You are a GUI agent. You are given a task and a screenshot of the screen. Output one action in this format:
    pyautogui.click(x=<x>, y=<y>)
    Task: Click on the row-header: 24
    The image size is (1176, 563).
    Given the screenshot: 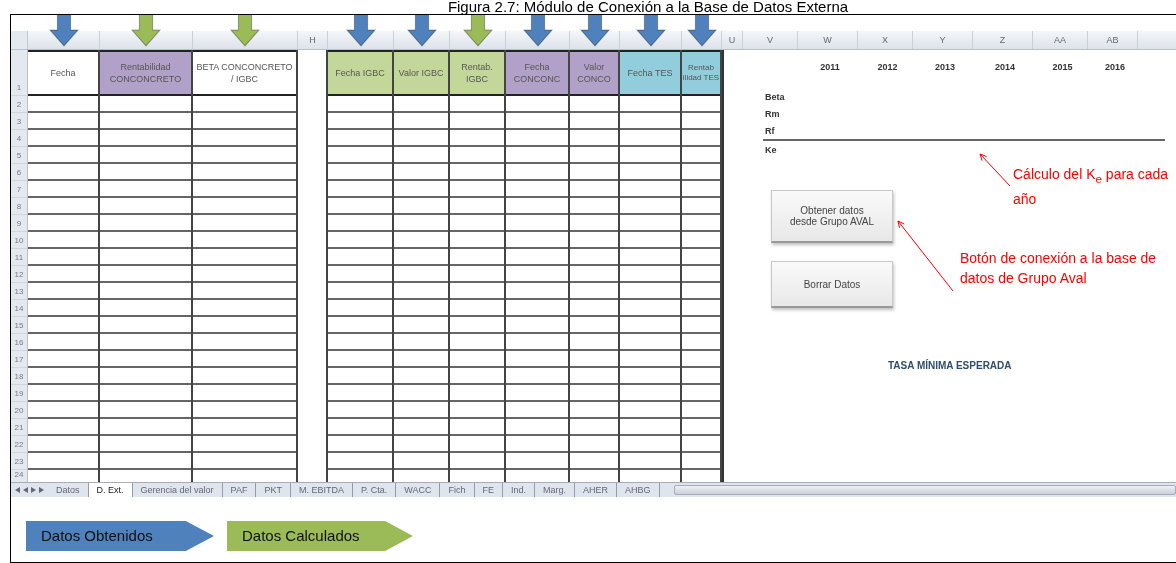 What is the action you would take?
    pyautogui.click(x=19, y=476)
    